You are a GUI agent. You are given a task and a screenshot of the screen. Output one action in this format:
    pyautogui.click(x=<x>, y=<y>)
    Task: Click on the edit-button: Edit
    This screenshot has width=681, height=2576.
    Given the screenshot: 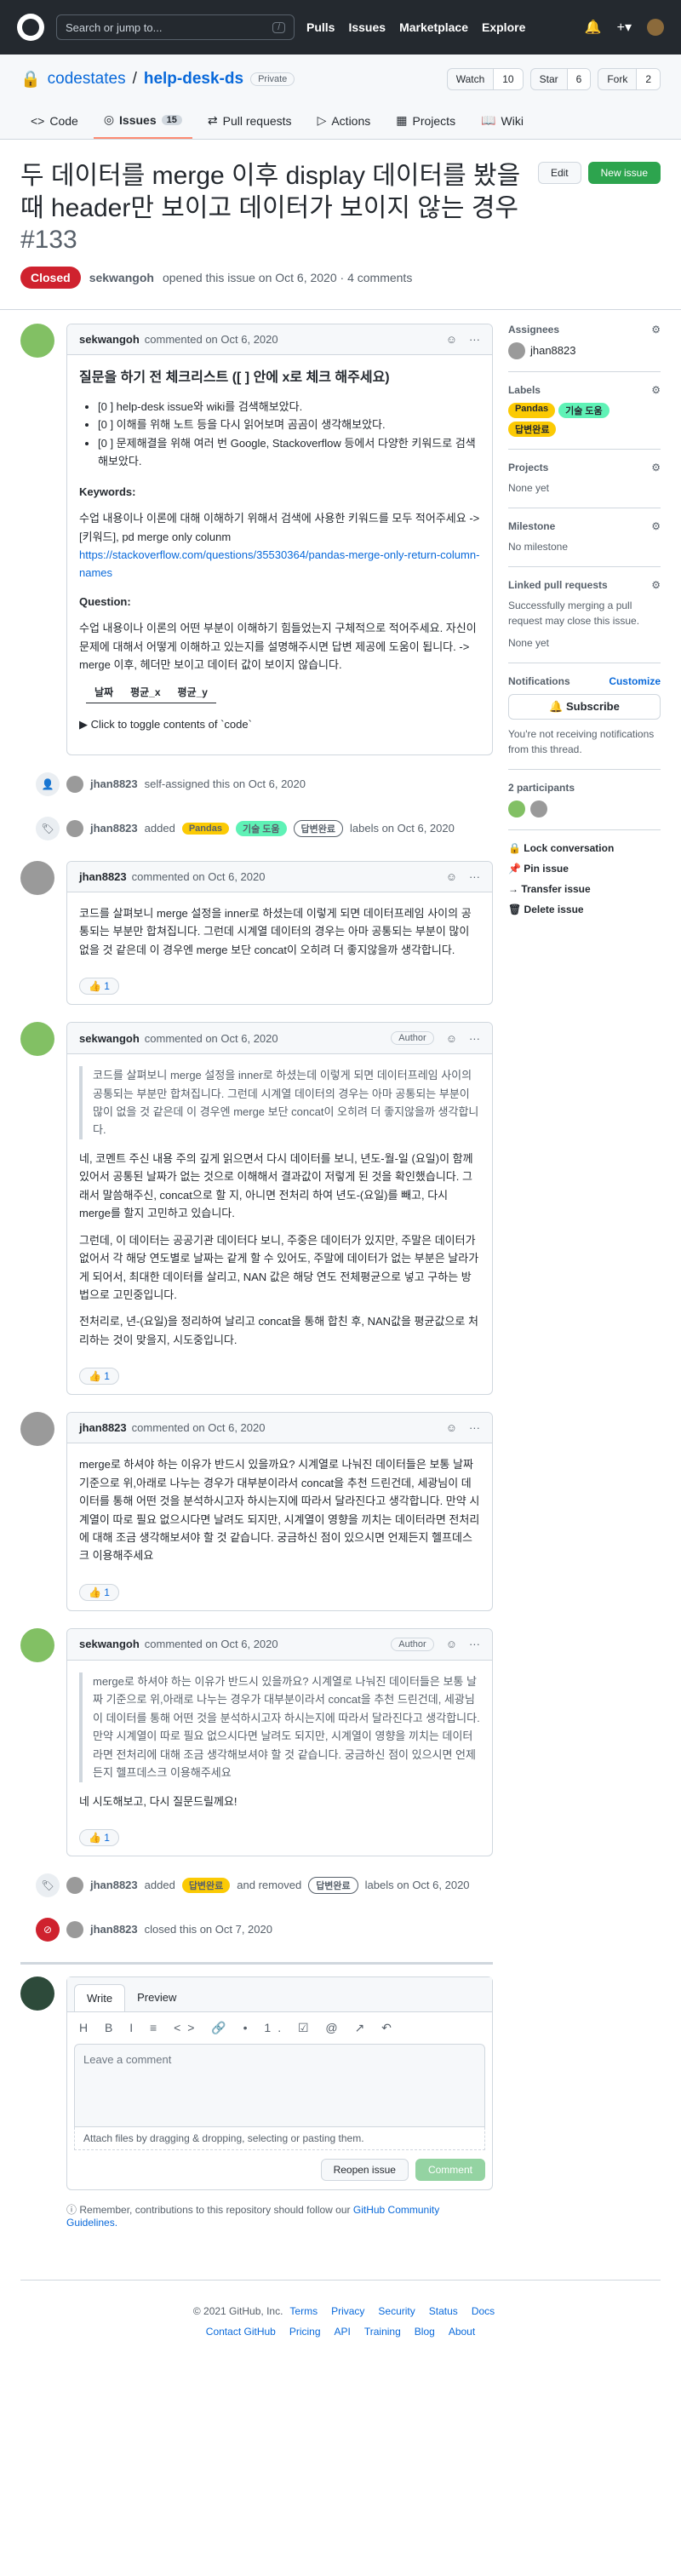 What is the action you would take?
    pyautogui.click(x=559, y=173)
    